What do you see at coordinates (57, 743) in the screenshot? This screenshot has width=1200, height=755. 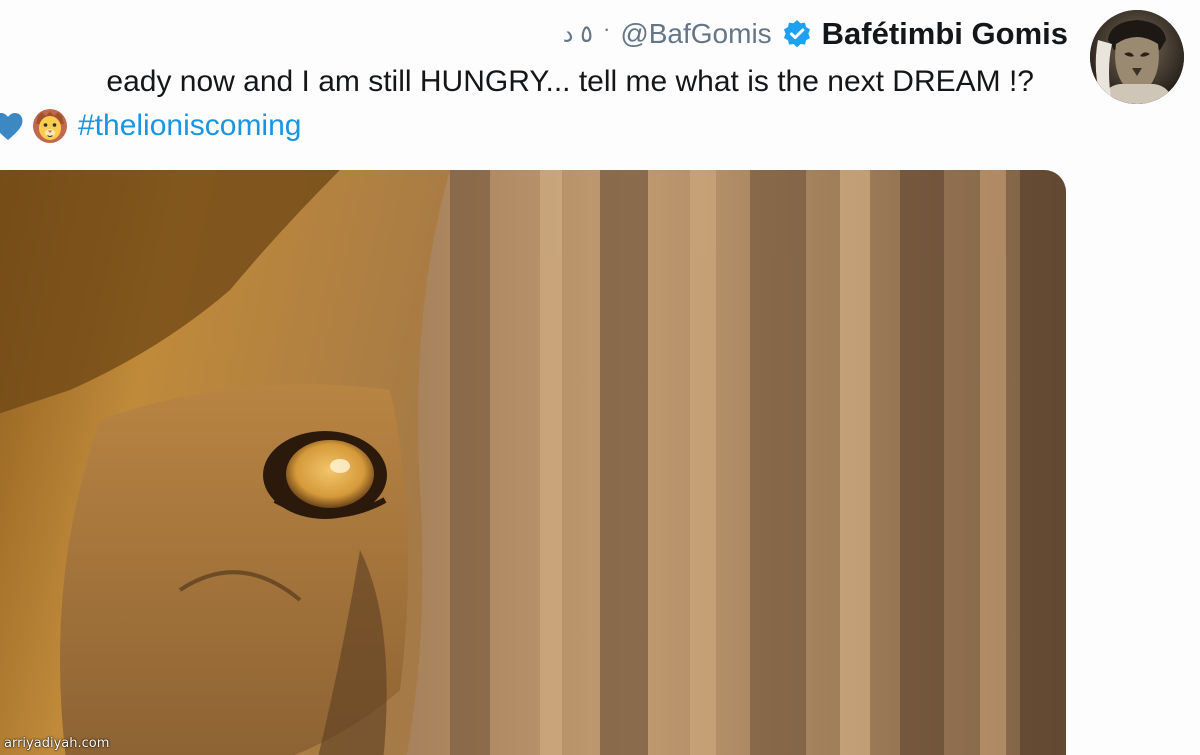 I see `site-watermark: arriyadiyah.com` at bounding box center [57, 743].